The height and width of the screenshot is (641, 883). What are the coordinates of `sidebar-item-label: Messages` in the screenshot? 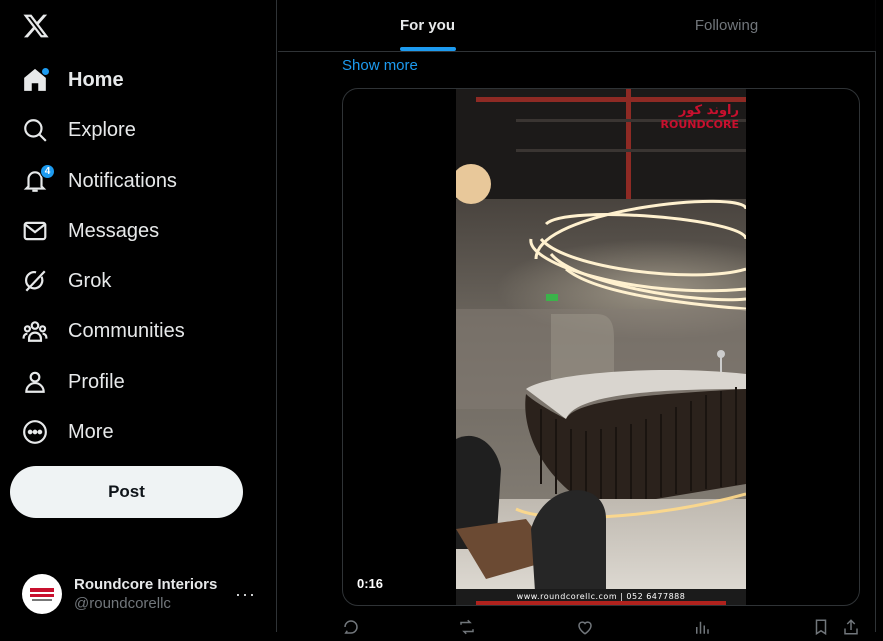 It's located at (114, 230).